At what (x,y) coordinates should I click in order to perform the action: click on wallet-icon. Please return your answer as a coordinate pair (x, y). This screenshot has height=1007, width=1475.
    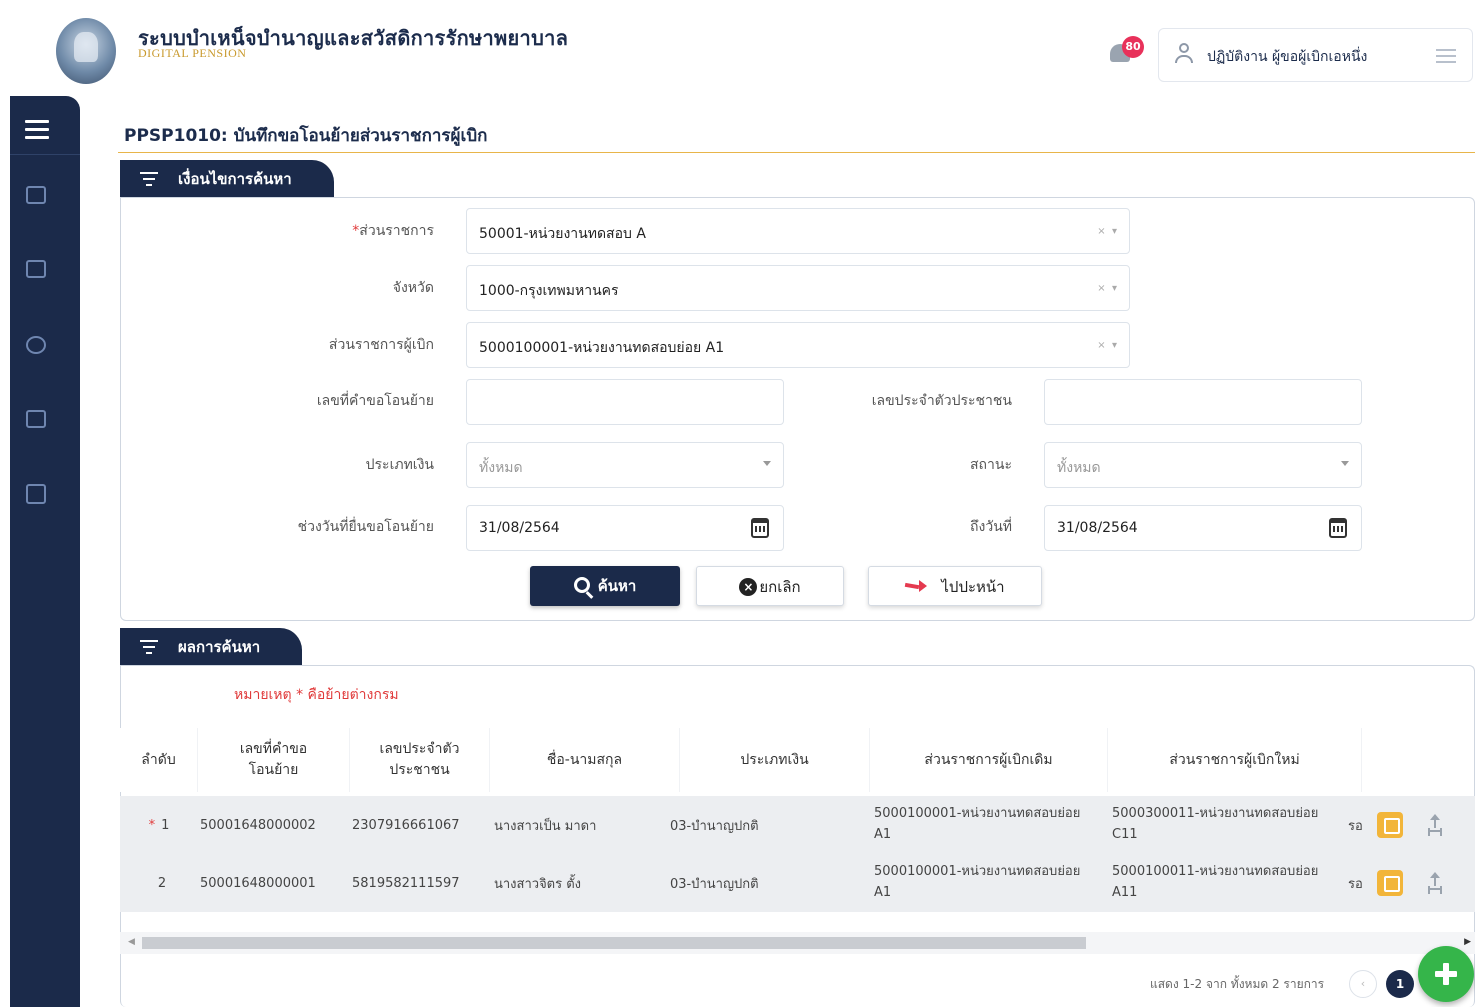
    Looking at the image, I should click on (36, 269).